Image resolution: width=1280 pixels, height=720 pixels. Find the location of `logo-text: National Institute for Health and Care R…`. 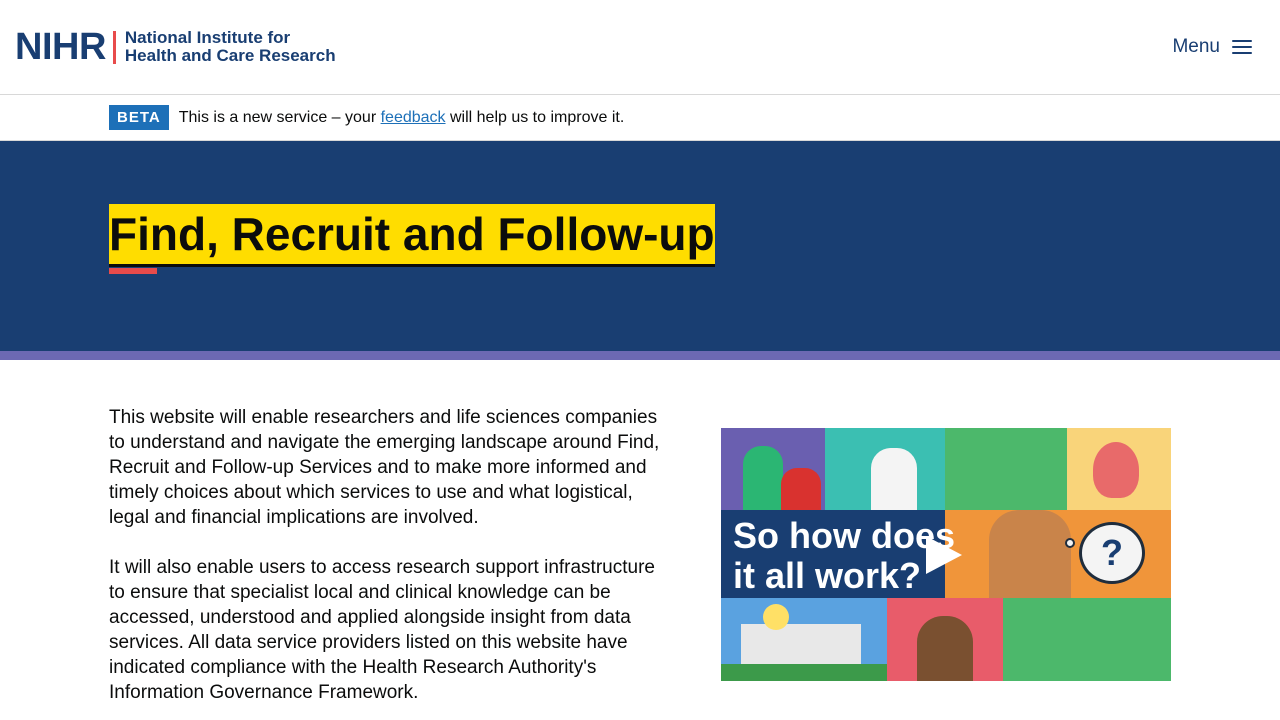

logo-text: National Institute for Health and Care R… is located at coordinates (230, 47).